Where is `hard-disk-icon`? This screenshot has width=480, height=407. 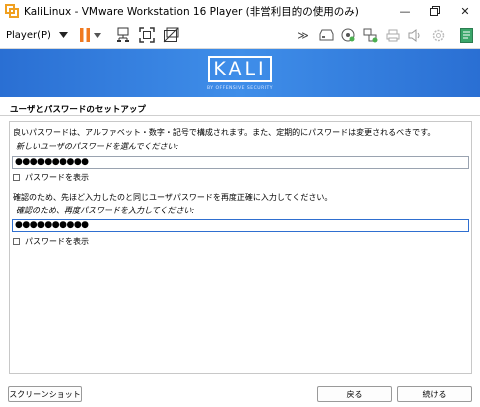 hard-disk-icon is located at coordinates (326, 35).